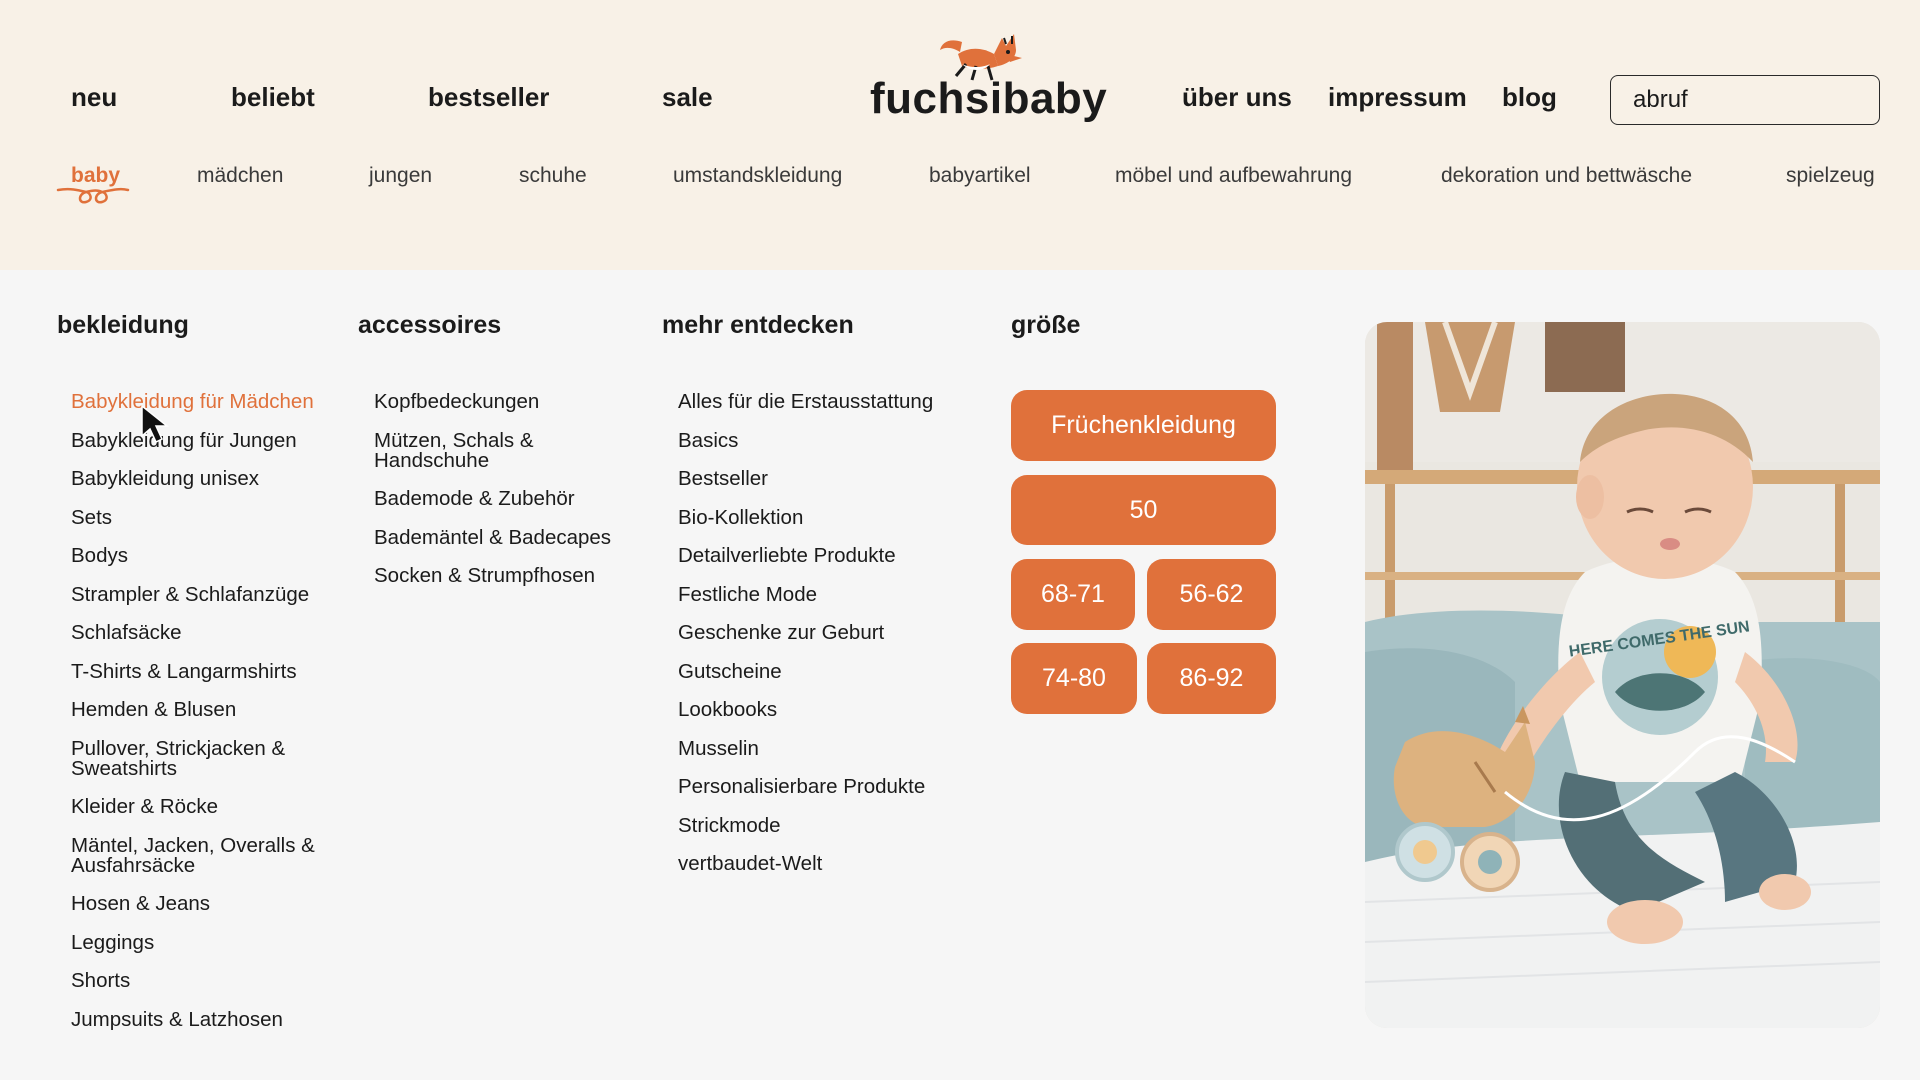 The image size is (1920, 1080). Describe the element at coordinates (123, 325) in the screenshot. I see `column-title-bekleidung: bekleidung` at that location.